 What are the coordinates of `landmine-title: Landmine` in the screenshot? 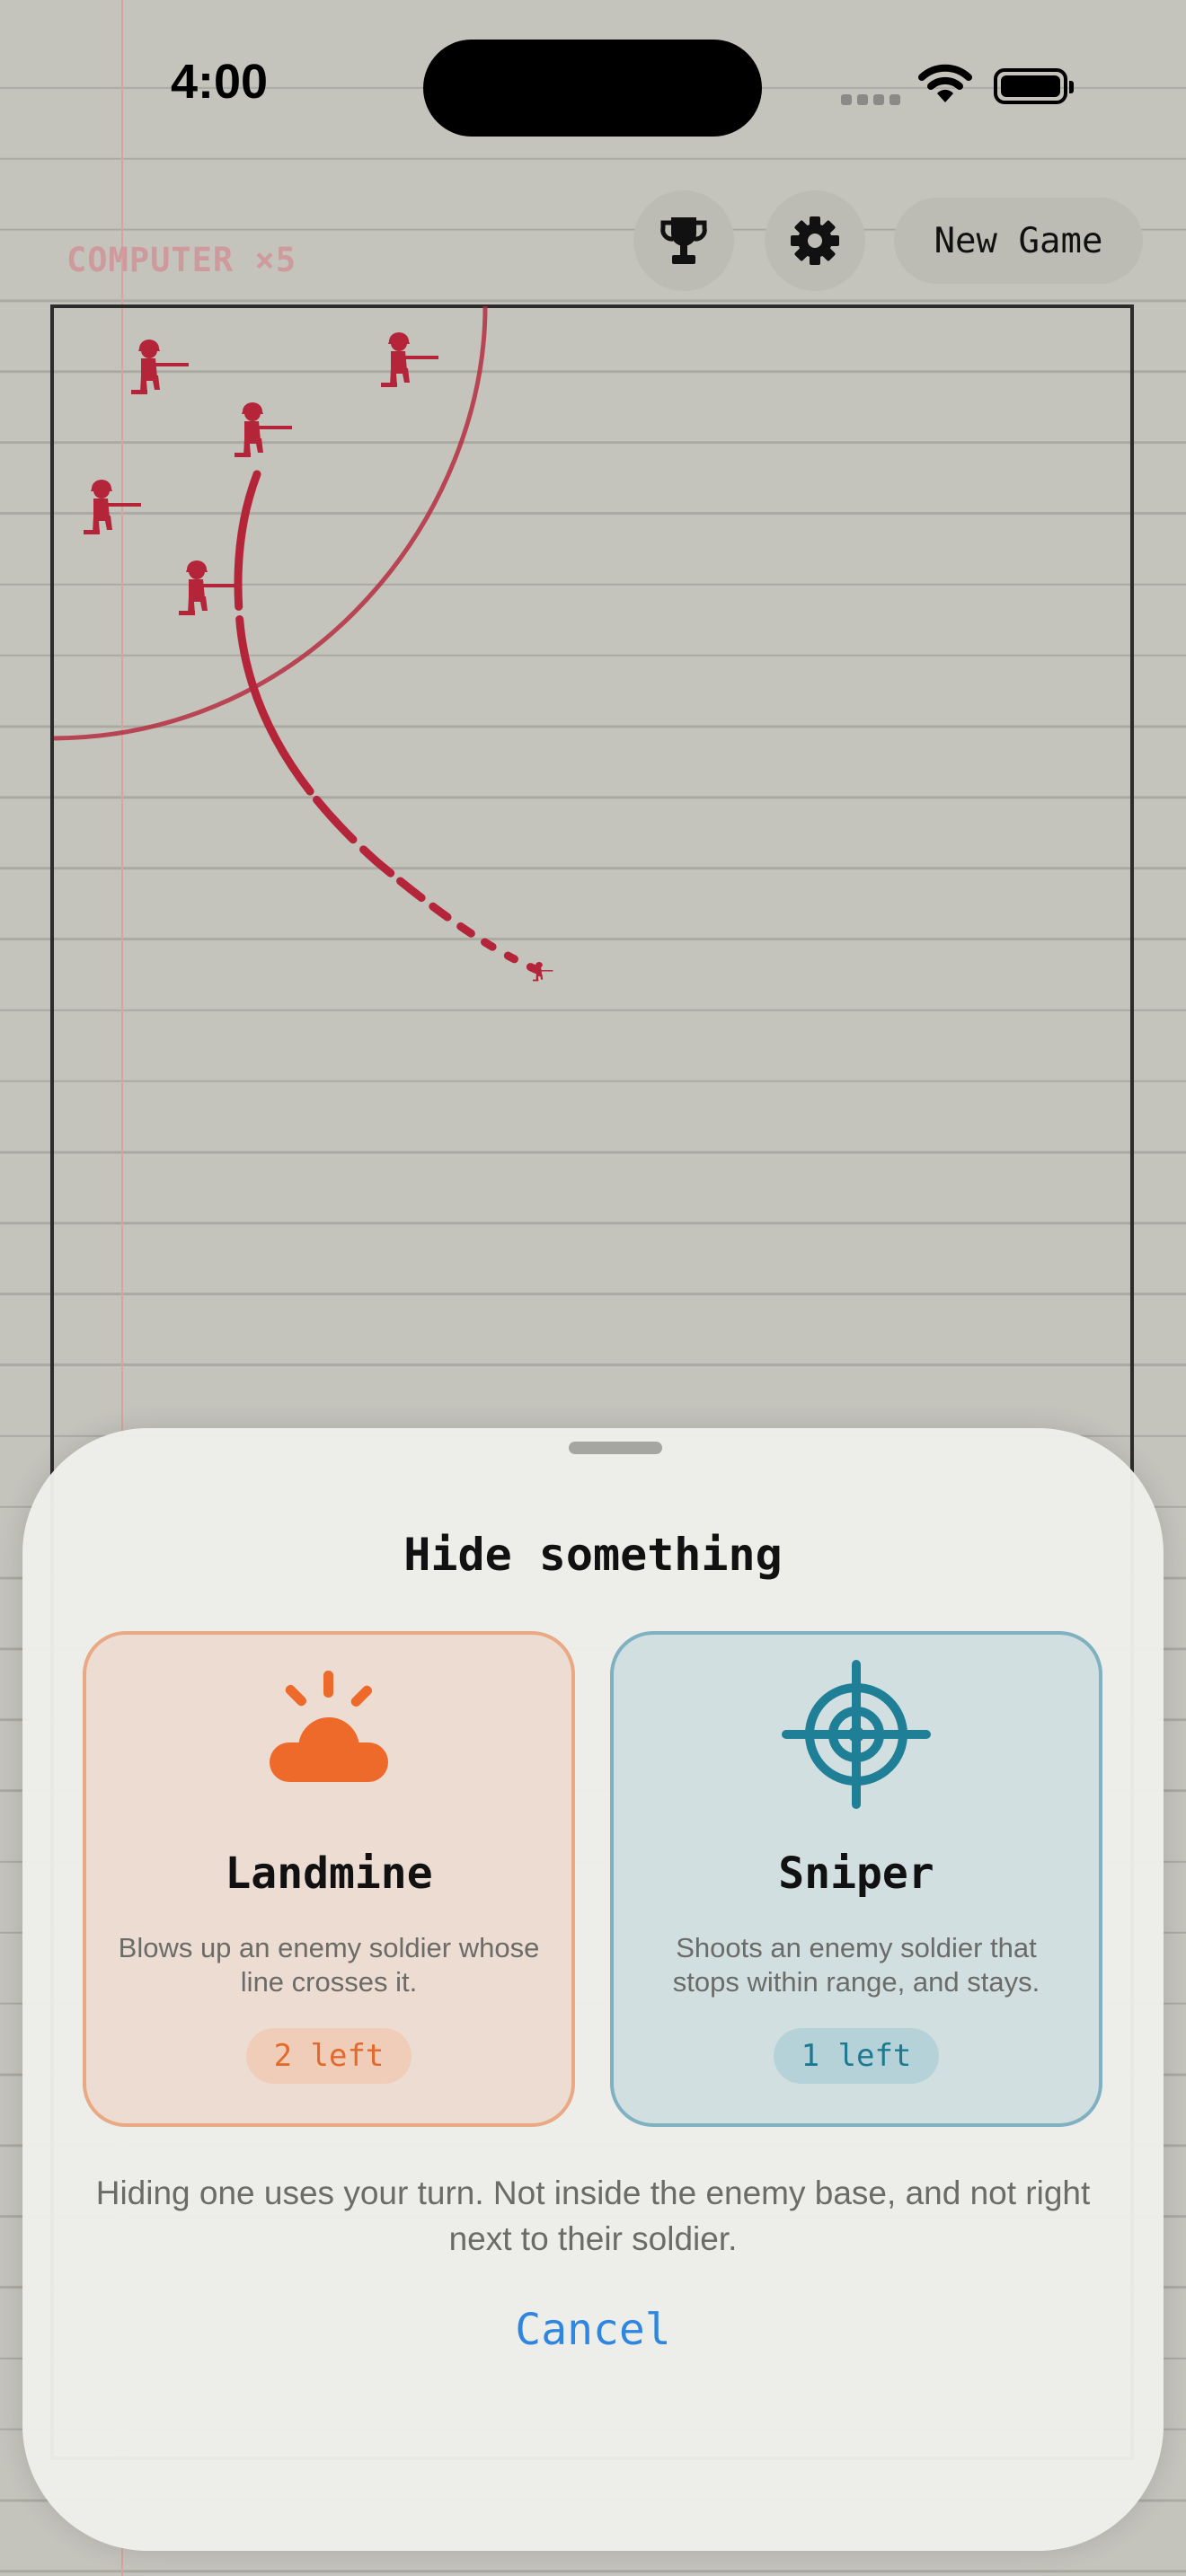 It's located at (329, 1873).